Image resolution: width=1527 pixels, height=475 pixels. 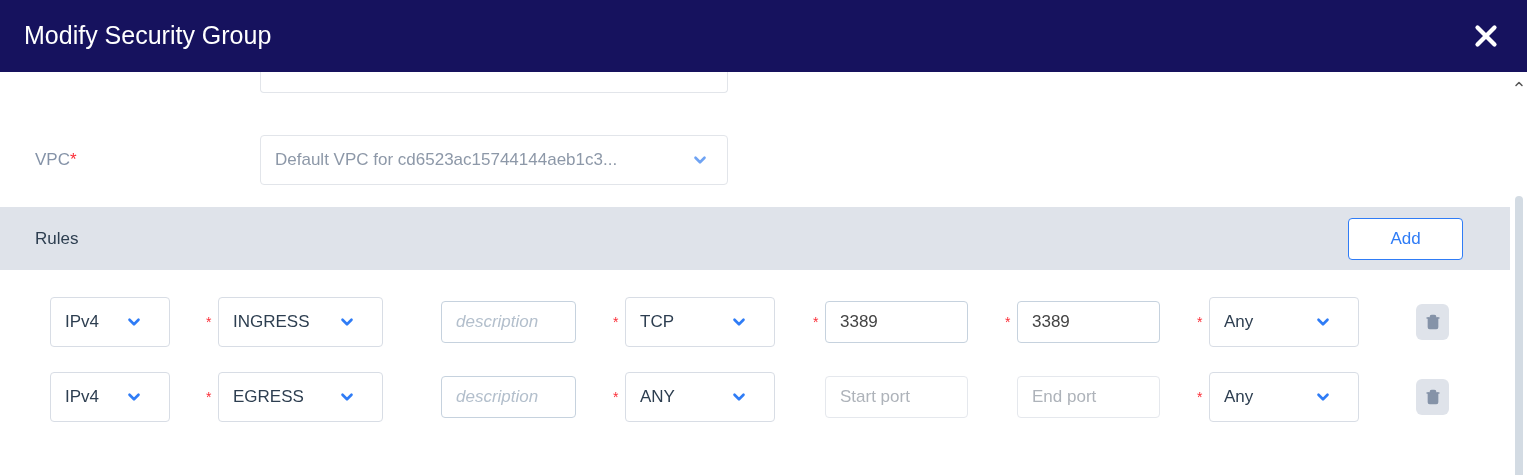 I want to click on direction-select: INGRESS, so click(x=300, y=322).